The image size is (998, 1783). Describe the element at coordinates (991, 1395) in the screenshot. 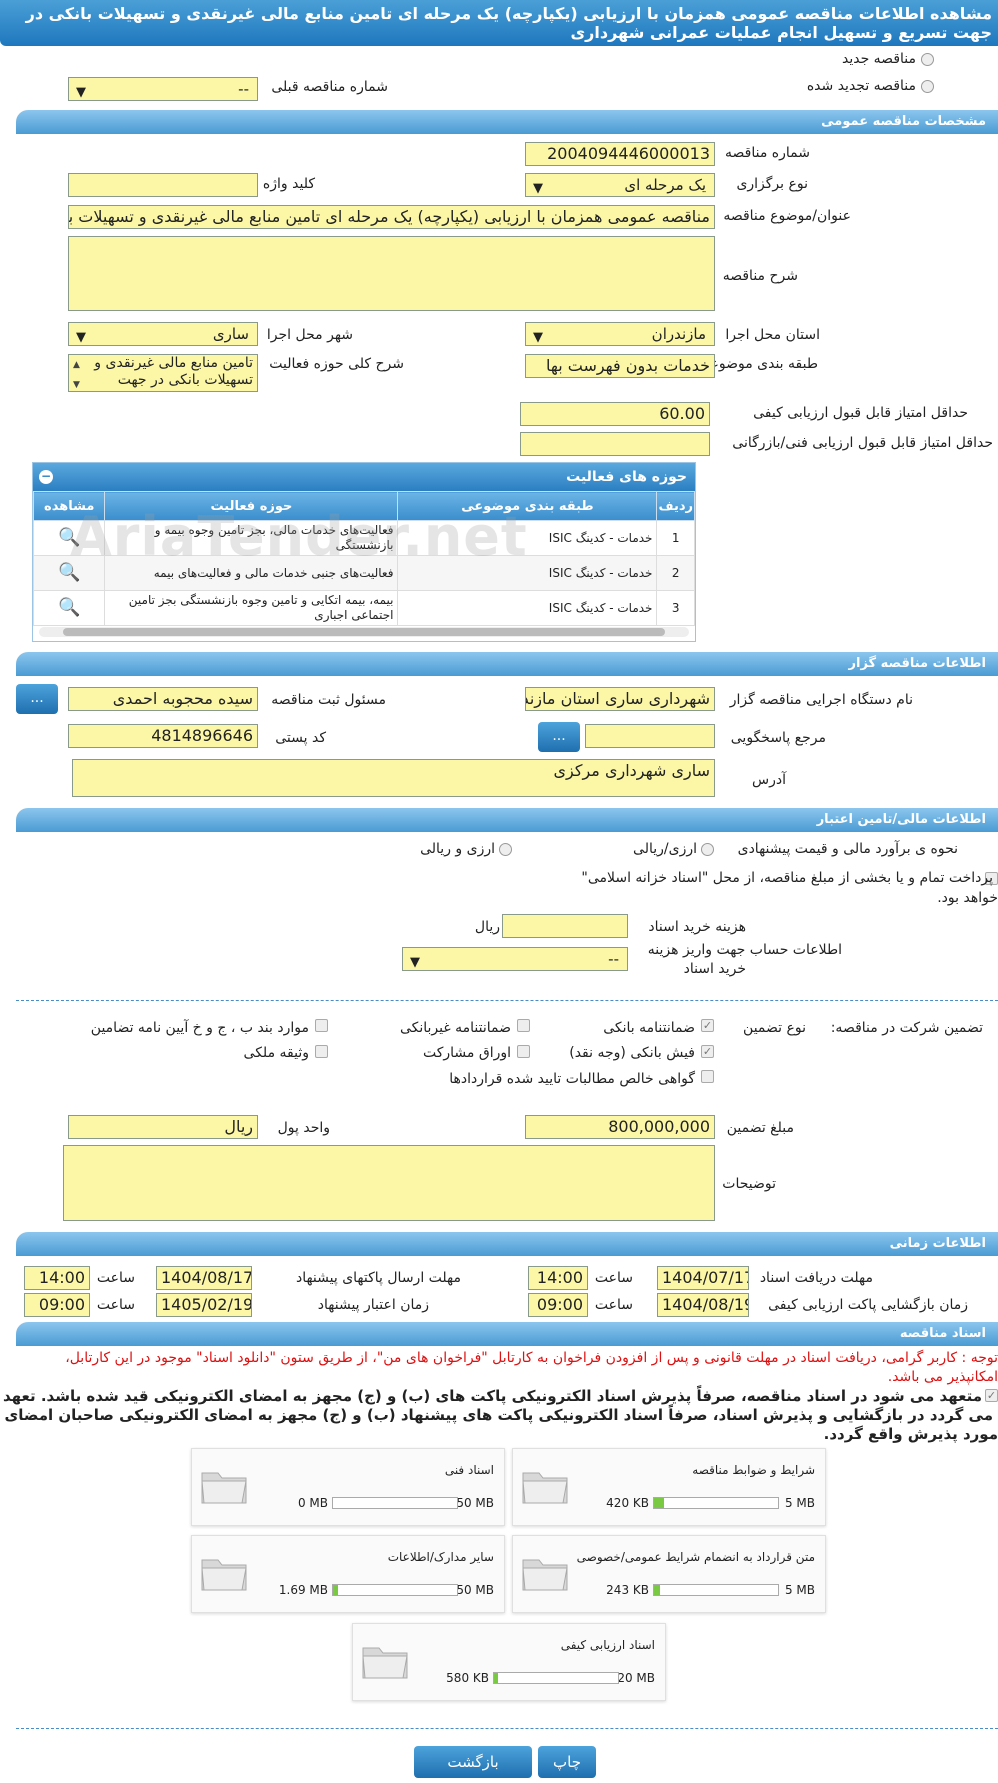

I see `commitment-checkbox: ✓` at that location.